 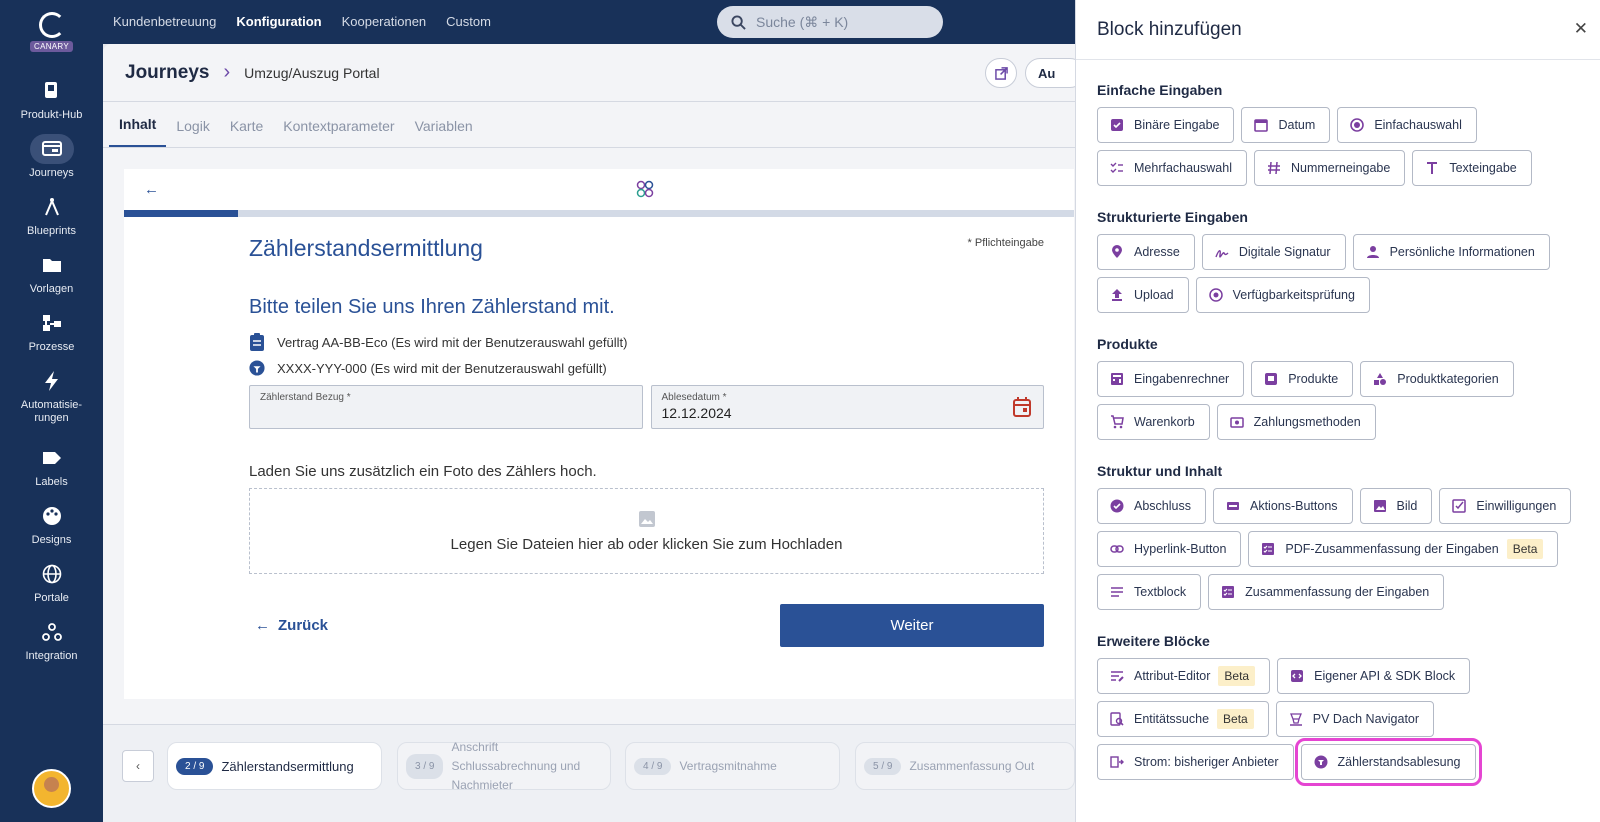 What do you see at coordinates (732, 766) in the screenshot?
I see `step-item: 4 / 9 Vertragsmitnahme` at bounding box center [732, 766].